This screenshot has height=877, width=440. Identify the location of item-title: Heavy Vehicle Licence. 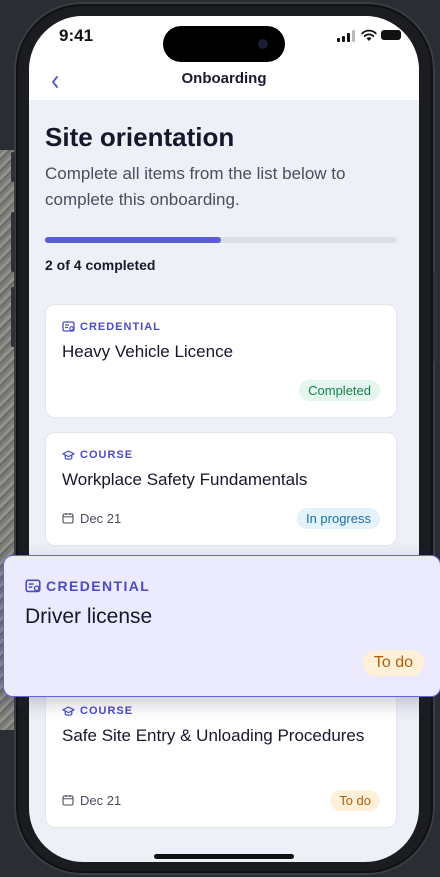
(148, 351).